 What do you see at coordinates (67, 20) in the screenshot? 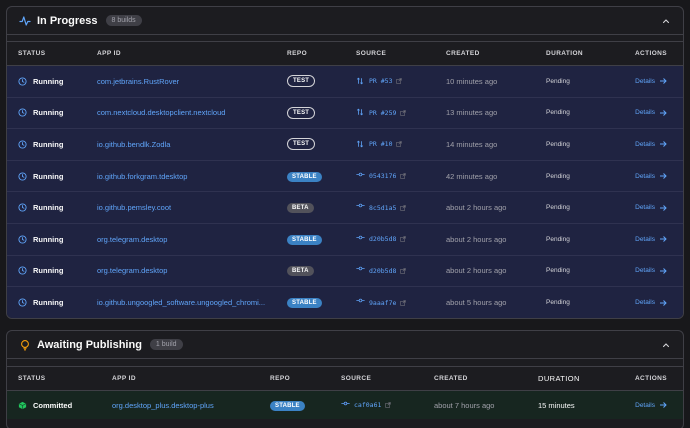
I see `in-progress-title: In Progress` at bounding box center [67, 20].